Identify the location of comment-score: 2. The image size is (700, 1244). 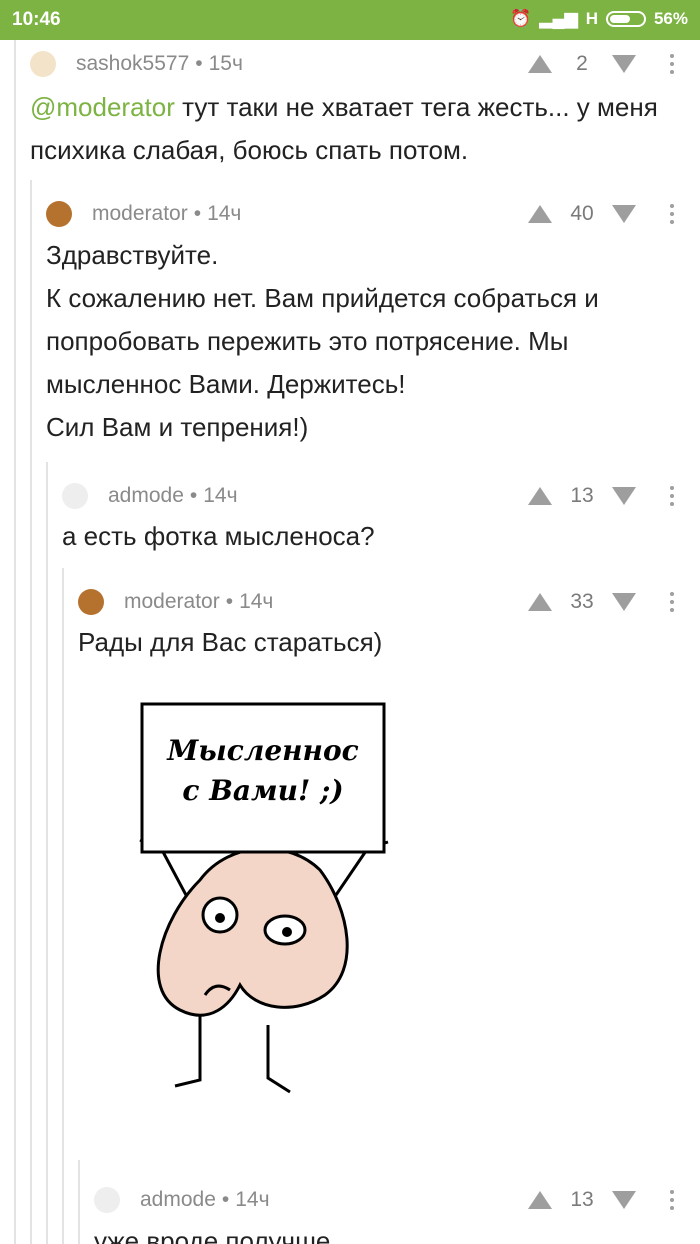
(582, 63).